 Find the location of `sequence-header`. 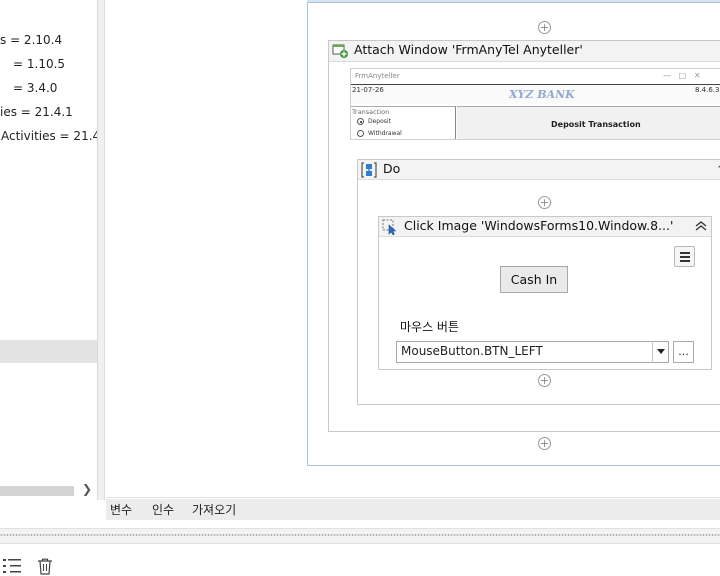

sequence-header is located at coordinates (513, 1).